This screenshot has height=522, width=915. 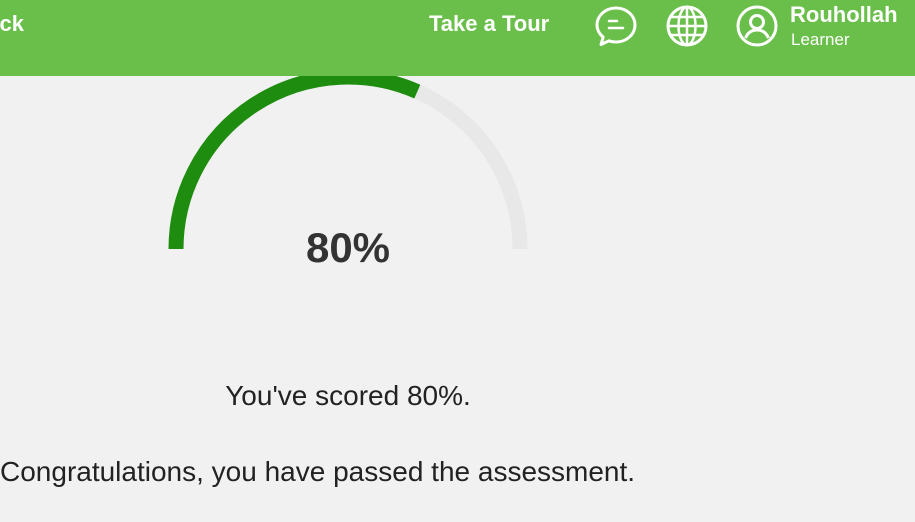 I want to click on language-button, so click(x=687, y=26).